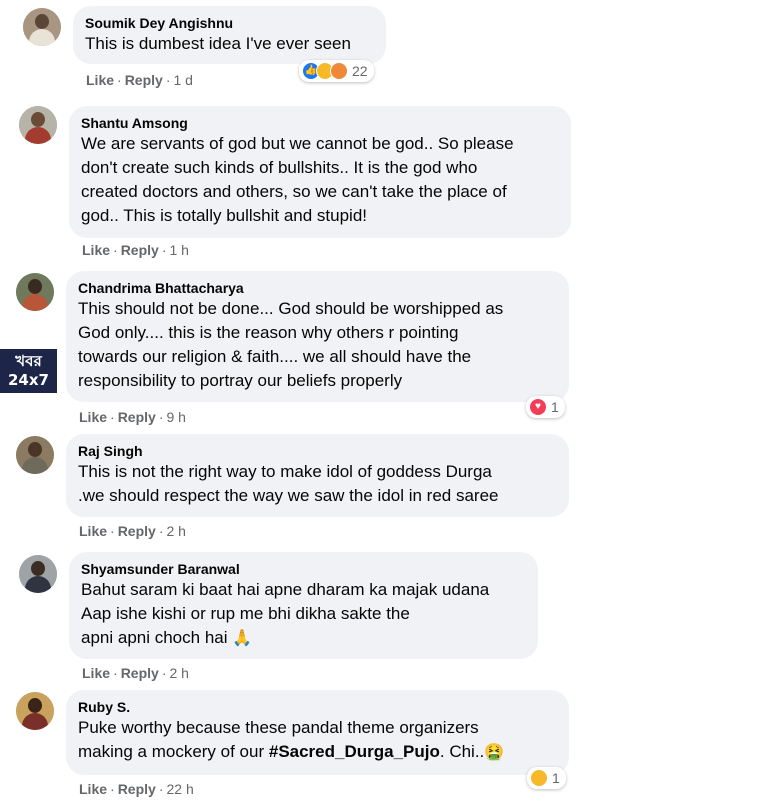 This screenshot has height=802, width=759. I want to click on comment-text-end: . Chi.., so click(462, 751).